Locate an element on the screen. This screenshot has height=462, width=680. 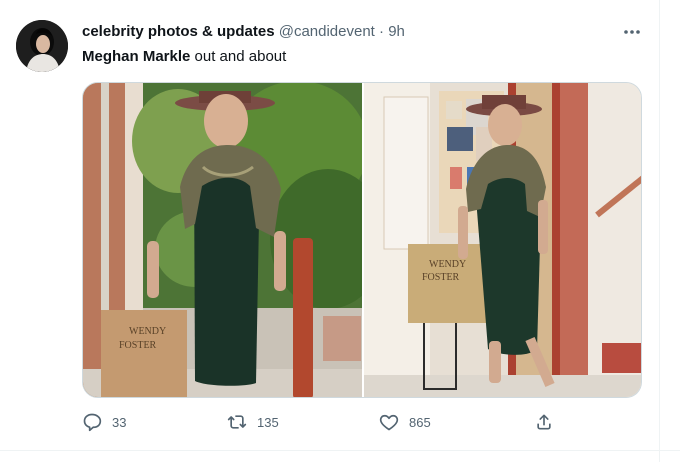
share-button is located at coordinates (544, 422).